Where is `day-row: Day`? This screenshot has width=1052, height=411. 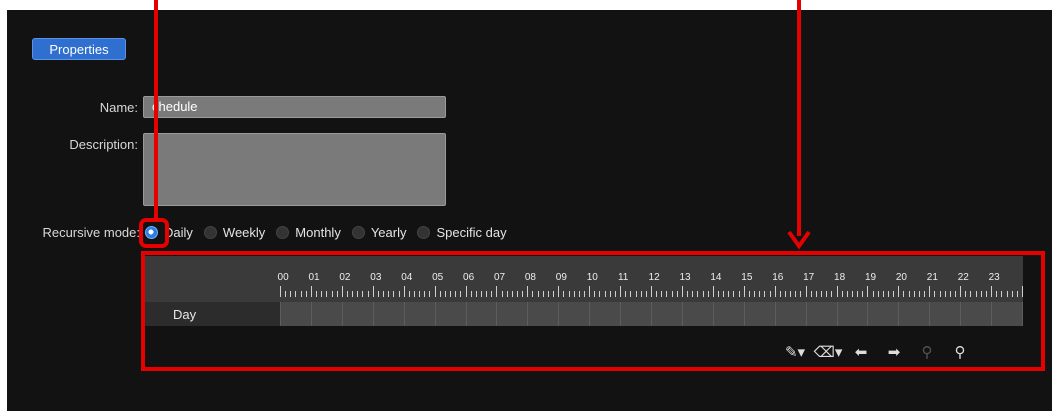
day-row: Day is located at coordinates (584, 314).